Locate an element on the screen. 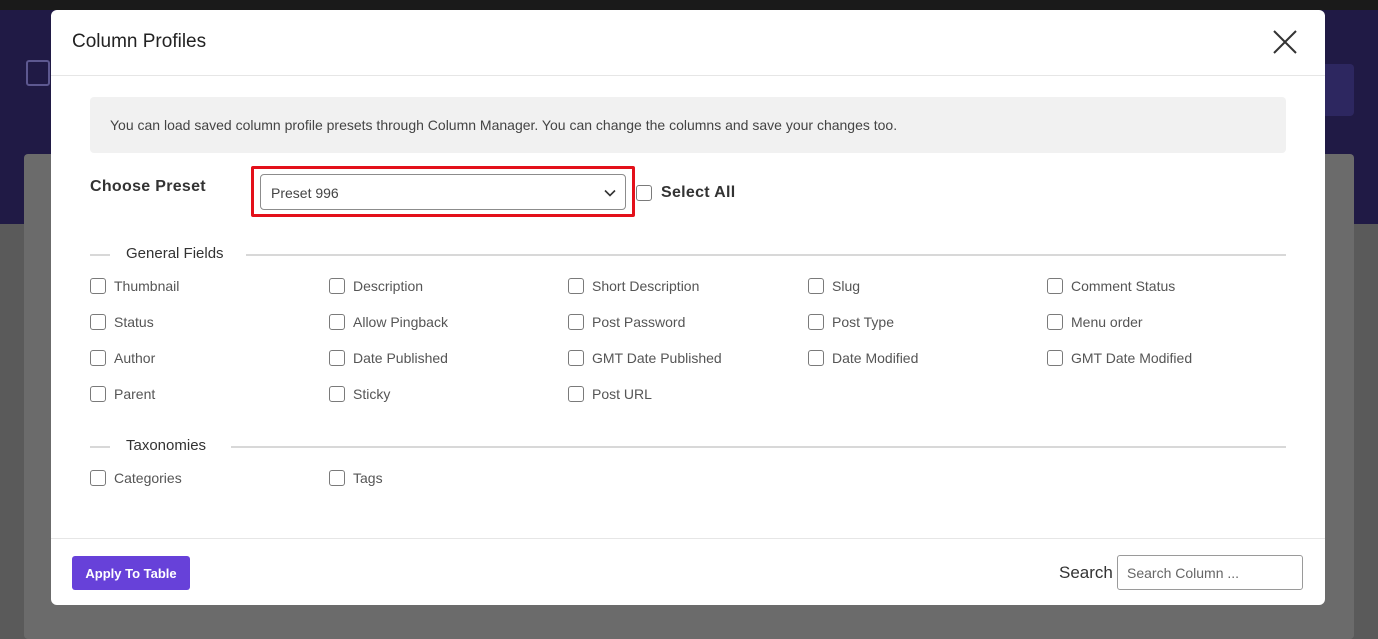 The height and width of the screenshot is (639, 1378). field-label: Slug is located at coordinates (846, 286).